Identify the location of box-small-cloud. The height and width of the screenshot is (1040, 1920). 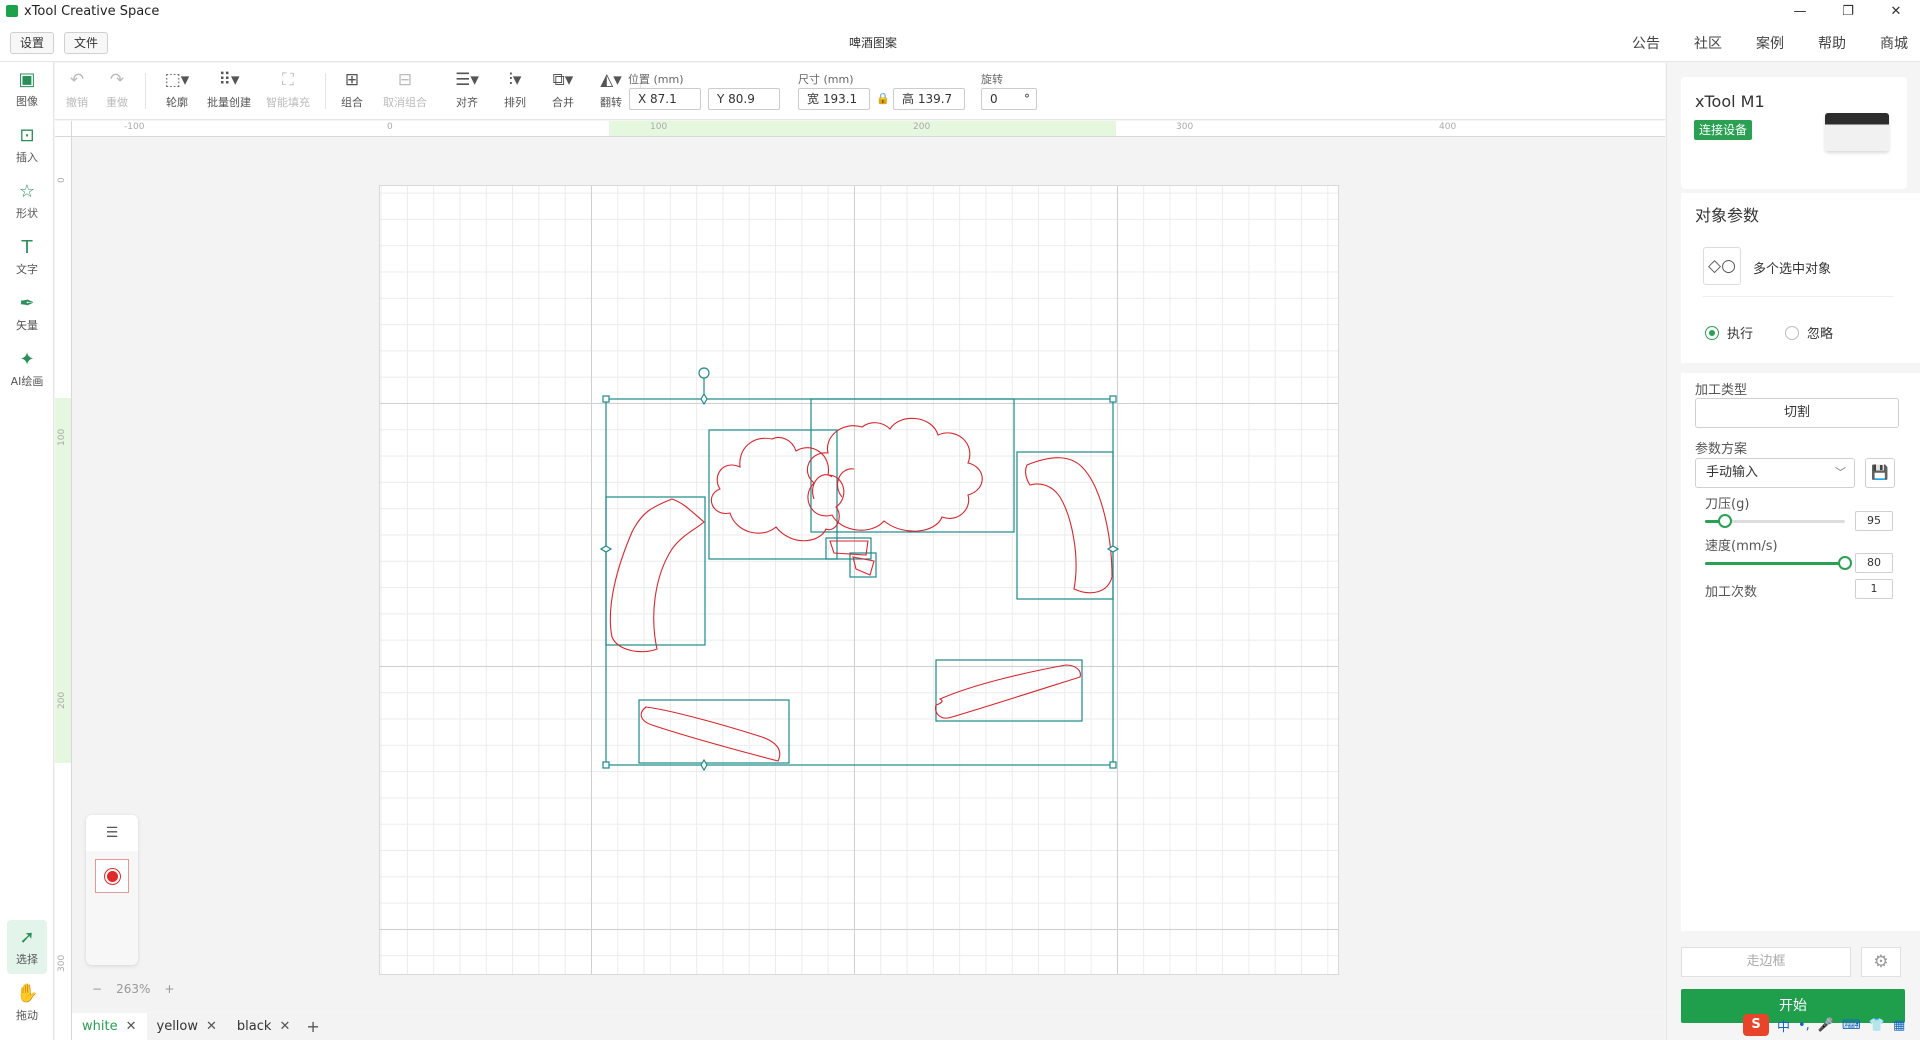
(773, 494).